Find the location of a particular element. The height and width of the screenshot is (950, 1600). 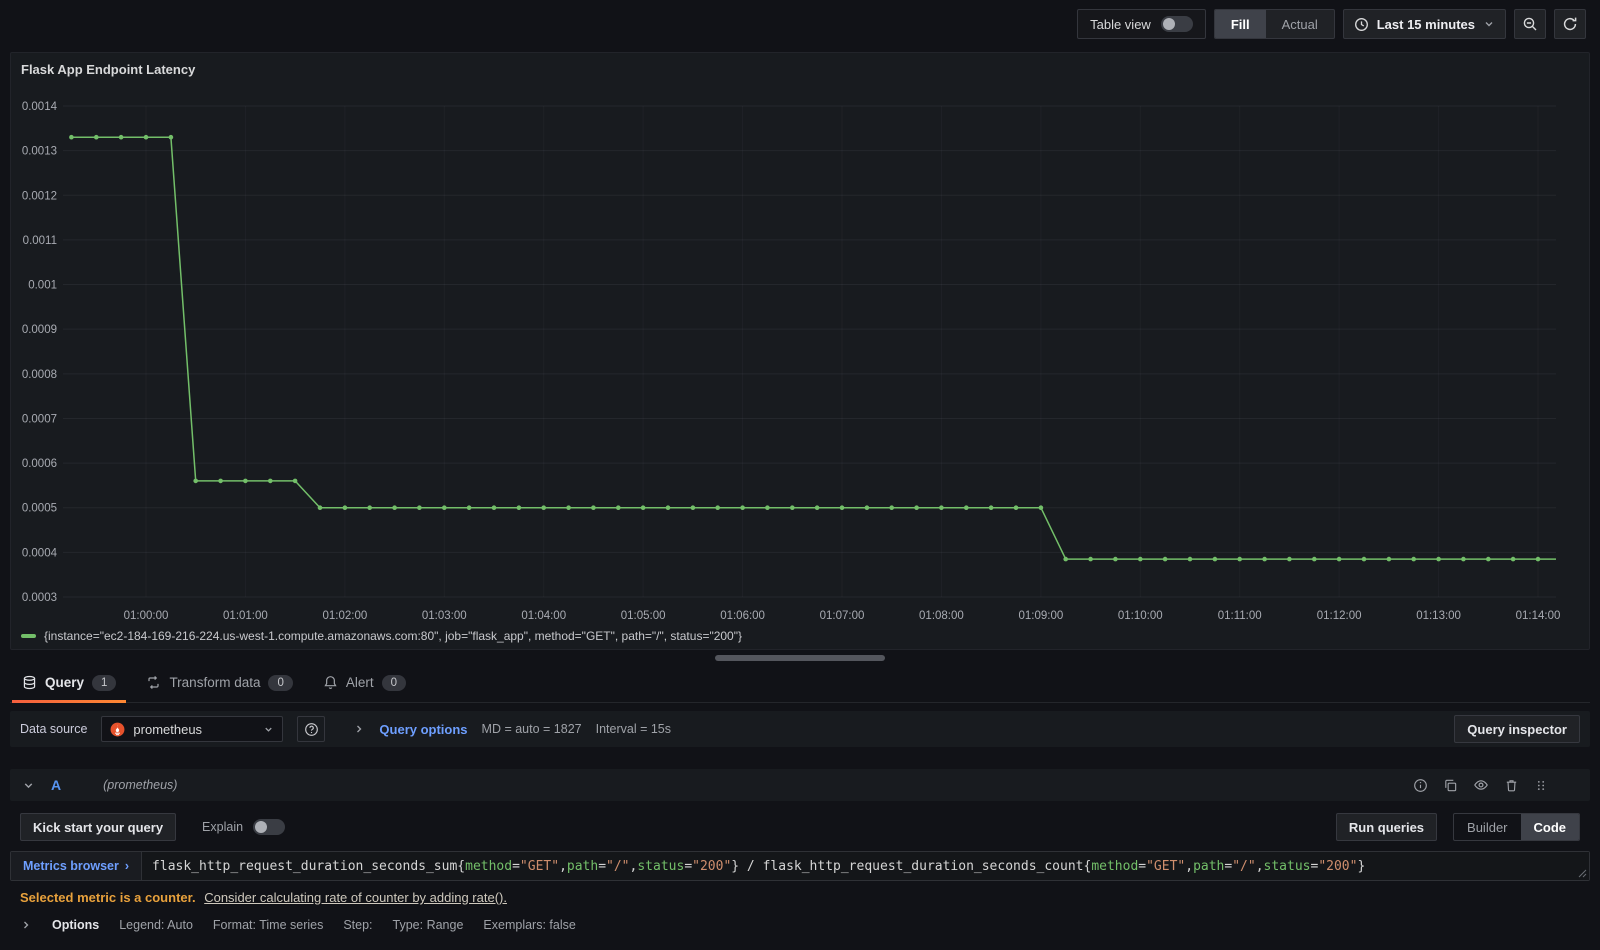

explain-group: Explain is located at coordinates (244, 827).